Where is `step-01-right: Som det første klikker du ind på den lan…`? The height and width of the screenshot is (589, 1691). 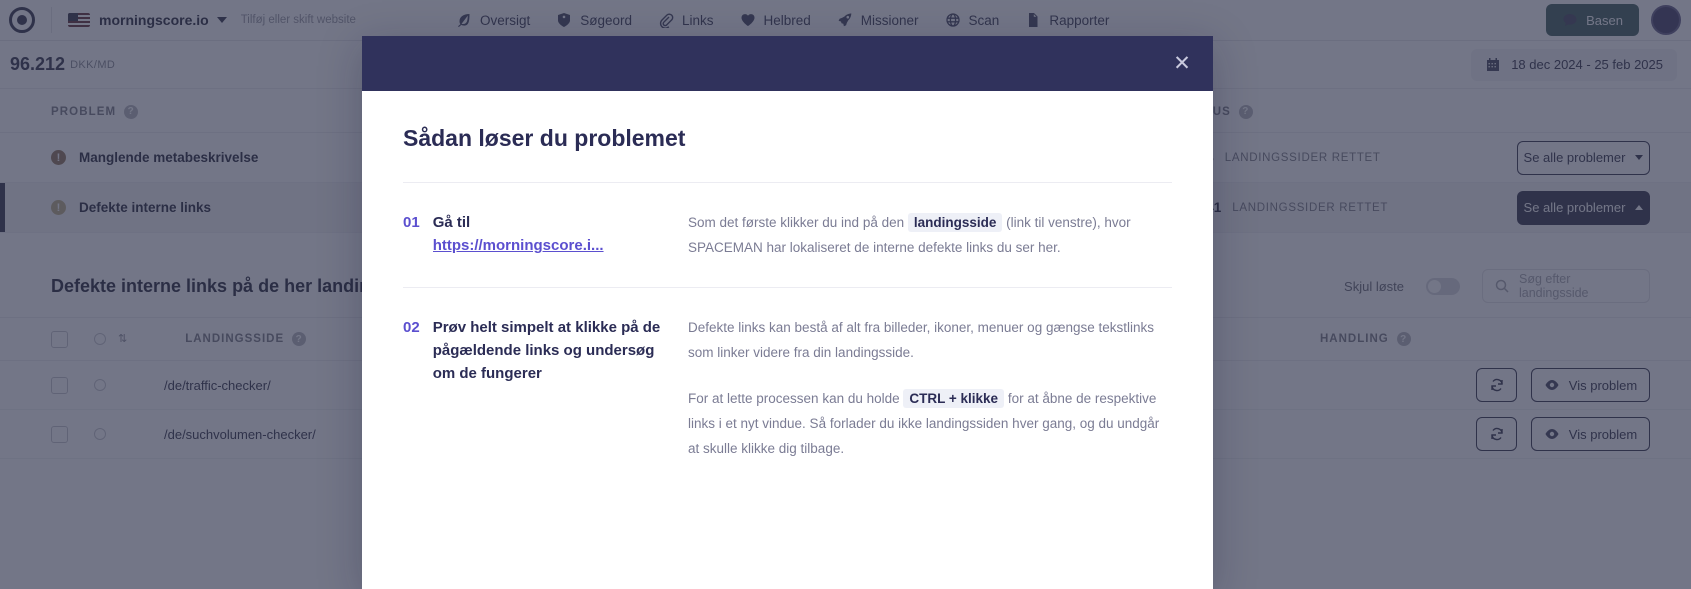
step-01-right: Som det første klikker du ind på den lan… is located at coordinates (930, 236).